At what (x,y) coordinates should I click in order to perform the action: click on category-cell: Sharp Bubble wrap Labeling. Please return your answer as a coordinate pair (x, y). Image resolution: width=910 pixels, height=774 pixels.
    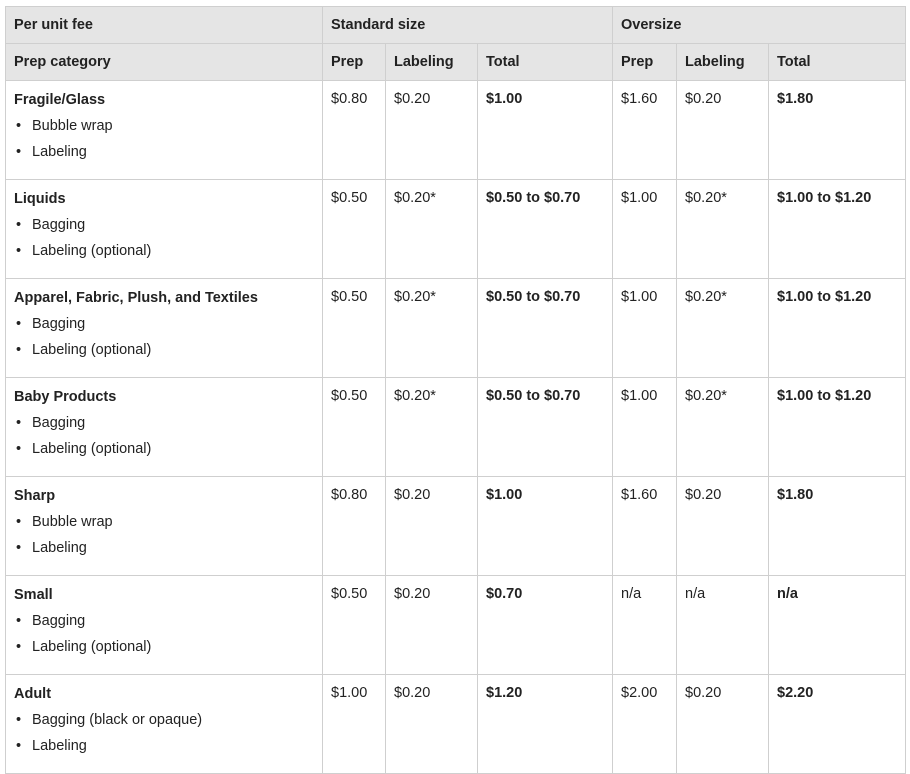
    Looking at the image, I should click on (164, 526).